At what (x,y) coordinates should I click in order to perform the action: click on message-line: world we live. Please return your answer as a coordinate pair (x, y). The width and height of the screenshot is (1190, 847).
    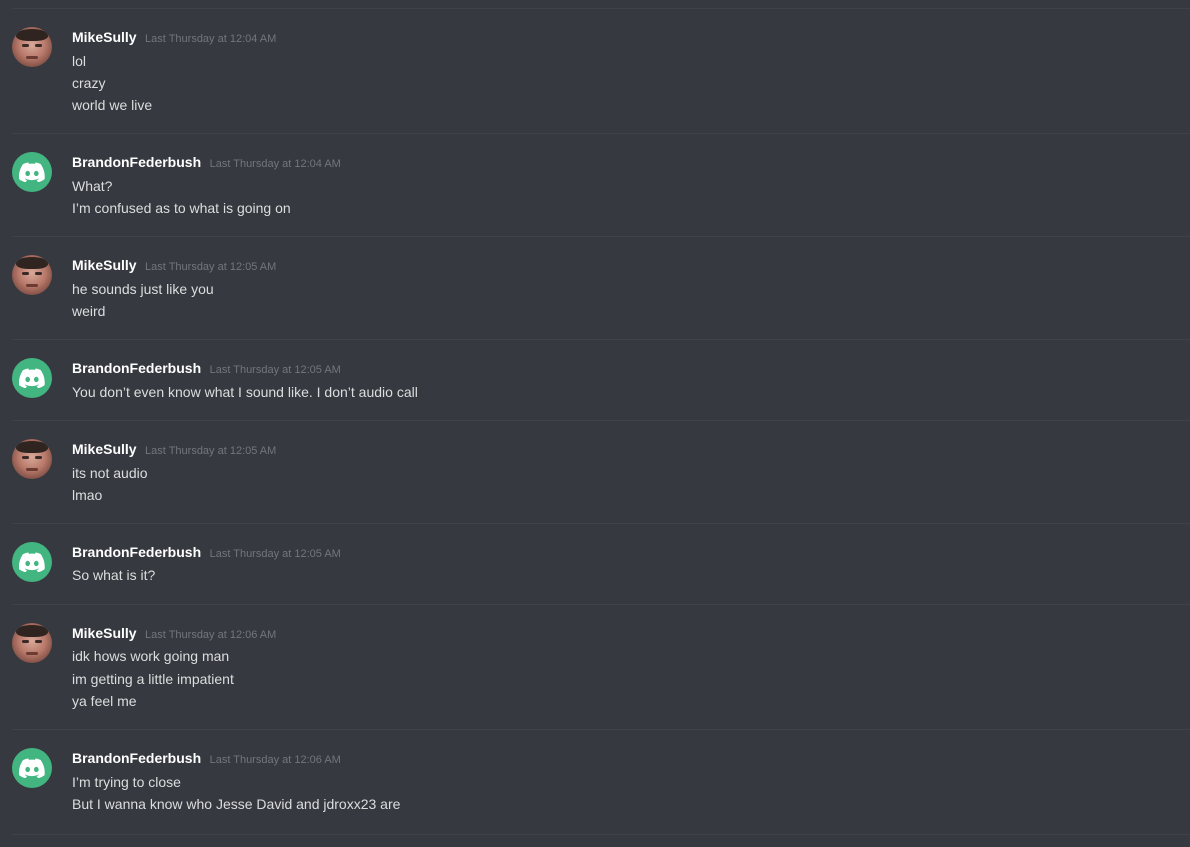
    Looking at the image, I should click on (112, 105).